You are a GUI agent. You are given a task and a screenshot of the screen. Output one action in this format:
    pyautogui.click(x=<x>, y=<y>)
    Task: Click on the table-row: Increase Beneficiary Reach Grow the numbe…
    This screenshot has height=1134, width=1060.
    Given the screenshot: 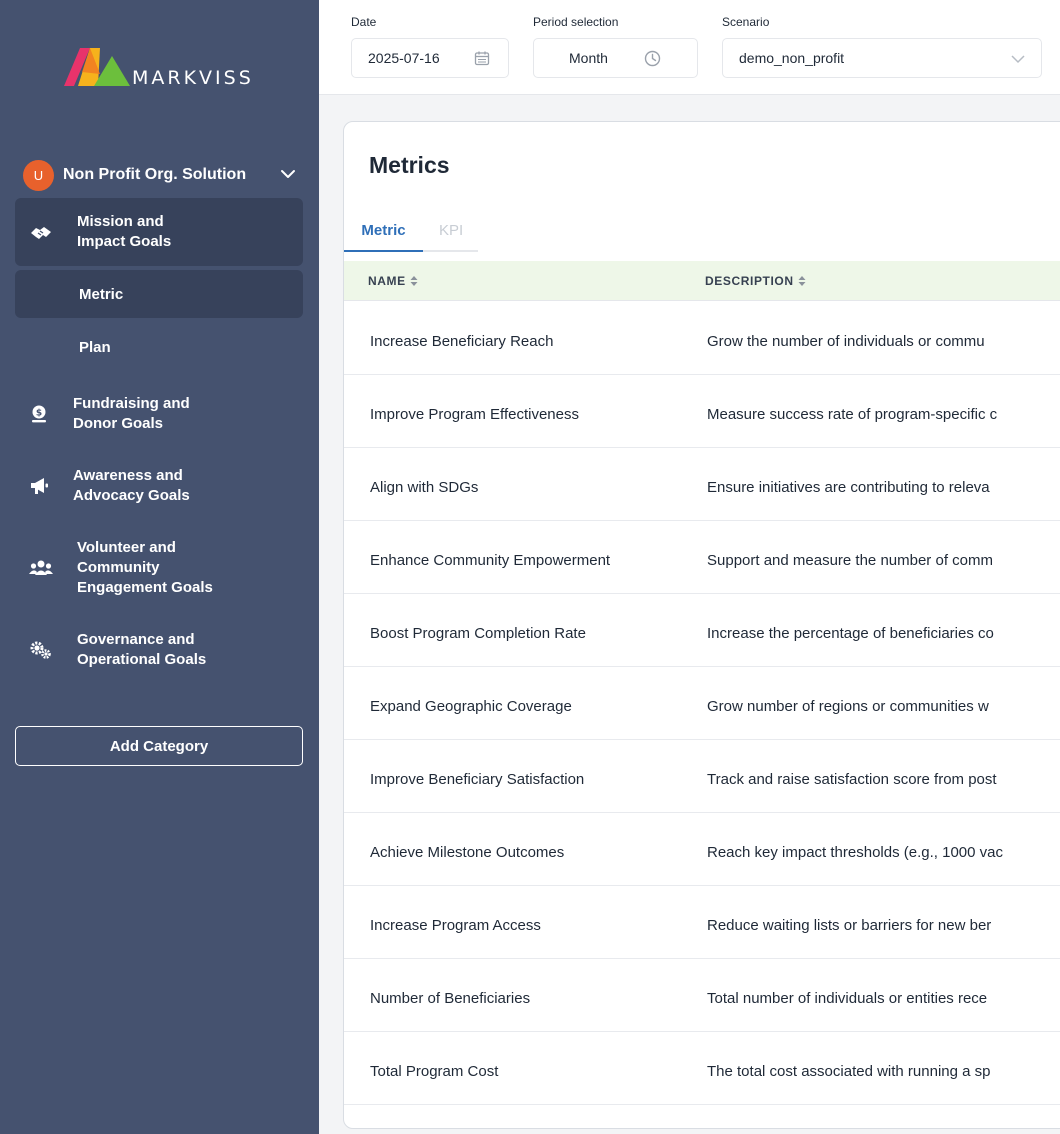 What is the action you would take?
    pyautogui.click(x=702, y=338)
    